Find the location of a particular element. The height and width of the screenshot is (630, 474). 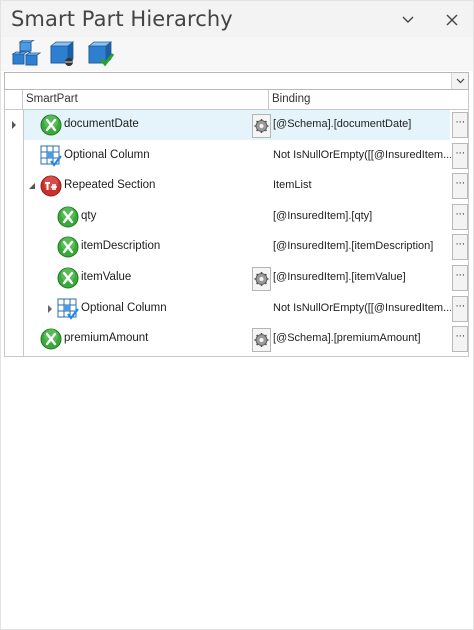

smartpart-label: qty is located at coordinates (89, 215).